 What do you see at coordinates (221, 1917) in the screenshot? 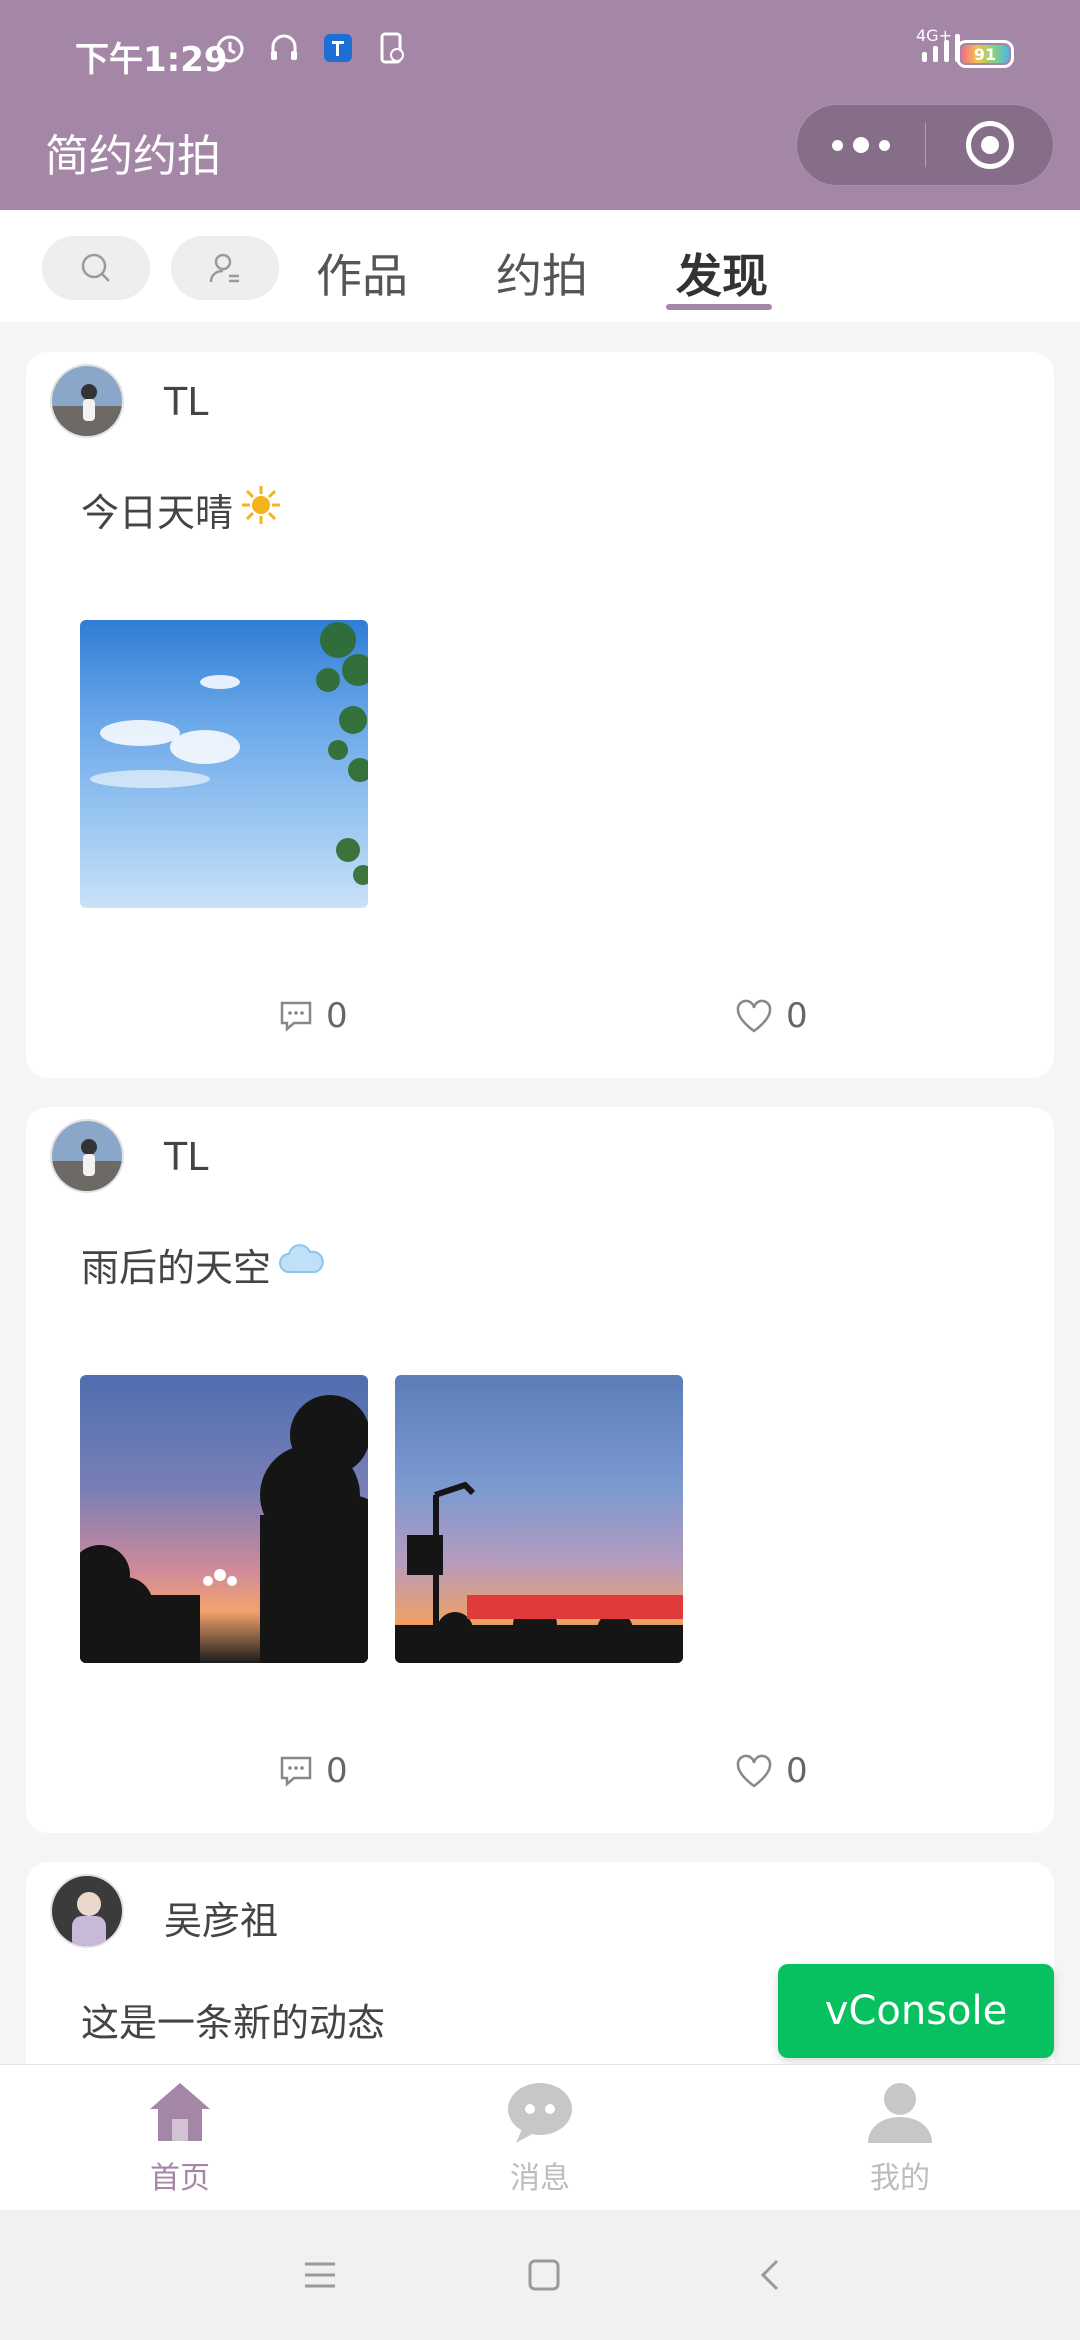
I see `post-username: 吴彦祖` at bounding box center [221, 1917].